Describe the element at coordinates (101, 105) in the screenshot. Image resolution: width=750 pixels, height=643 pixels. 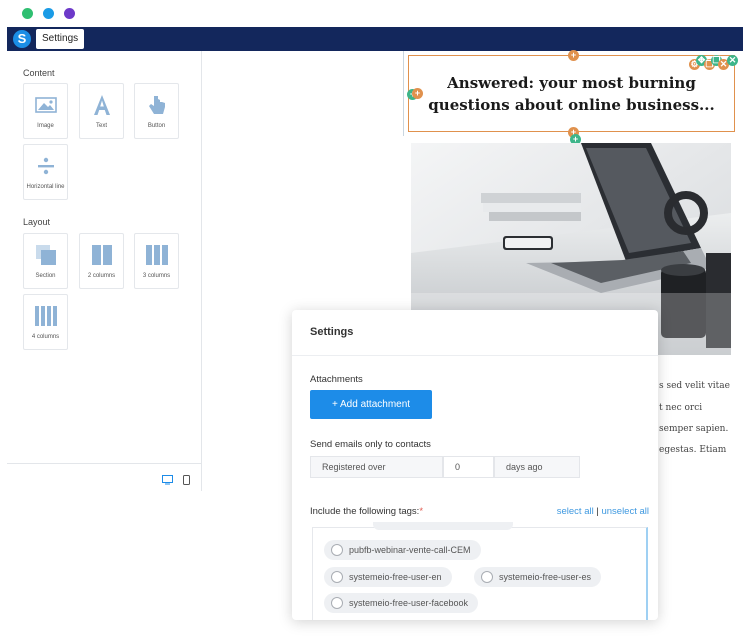
I see `text-icon` at that location.